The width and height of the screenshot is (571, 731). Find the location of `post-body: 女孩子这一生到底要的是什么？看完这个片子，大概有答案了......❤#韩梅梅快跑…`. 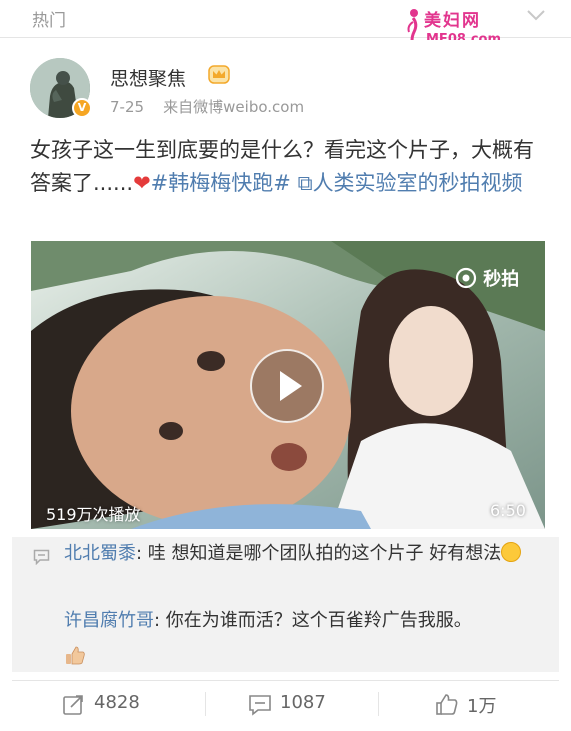

post-body: 女孩子这一生到底要的是什么？看完这个片子，大概有答案了......❤#韩梅梅快跑… is located at coordinates (287, 167).